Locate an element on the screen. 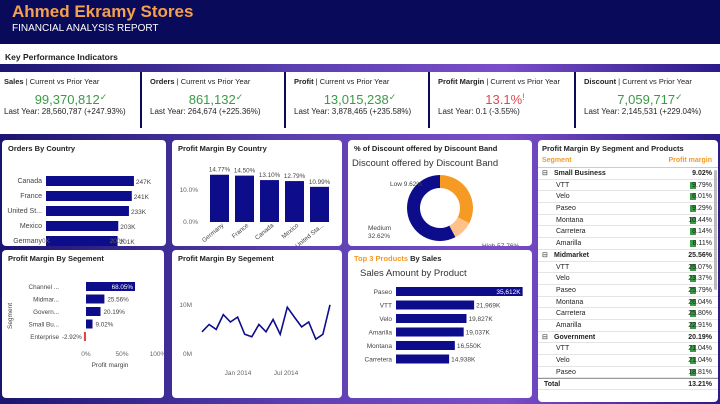  tick-label: 100% is located at coordinates (157, 354).